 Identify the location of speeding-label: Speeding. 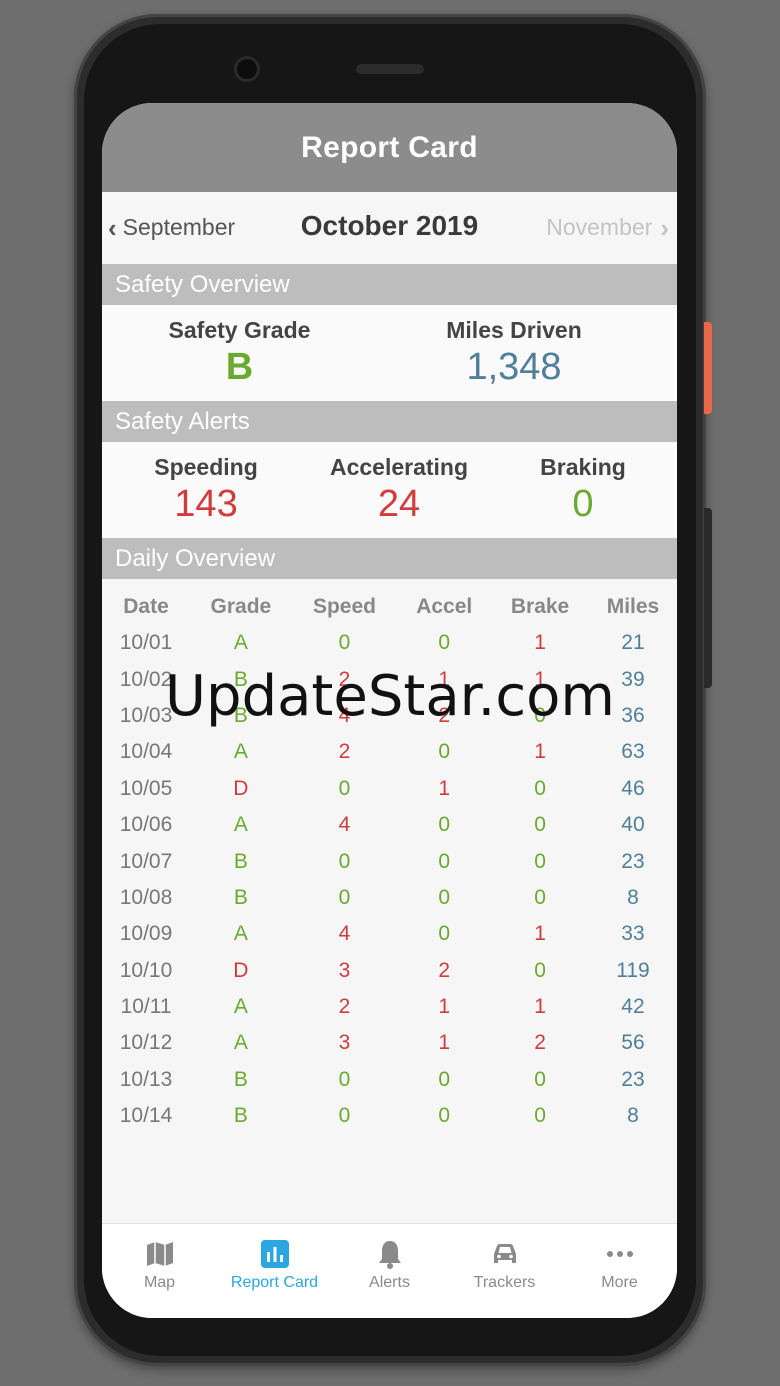
(206, 467).